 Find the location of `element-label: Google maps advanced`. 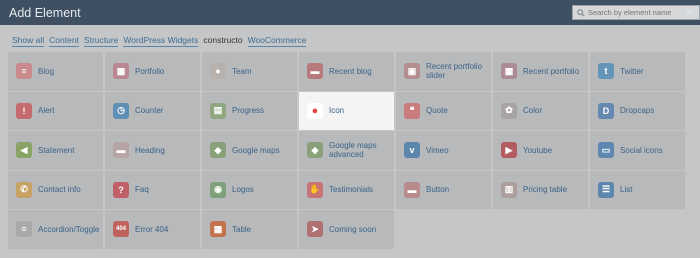

element-label: Google maps advanced is located at coordinates (353, 150).